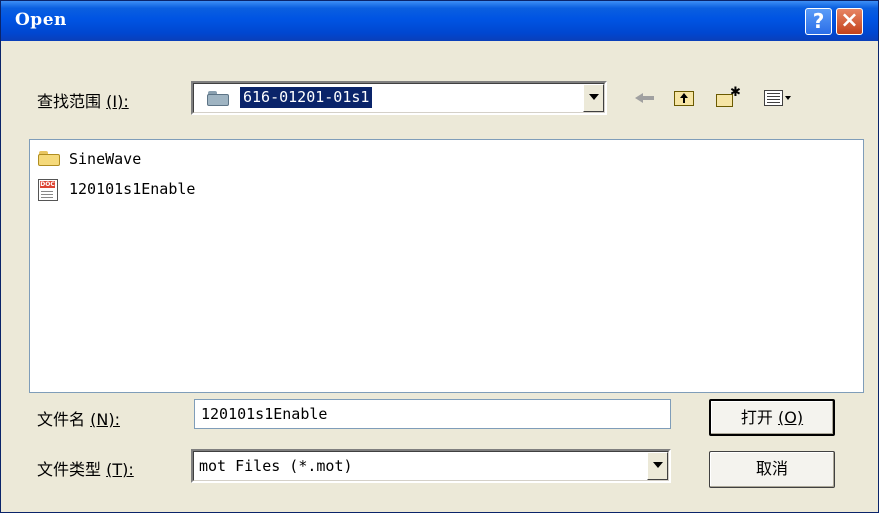 The image size is (879, 513). Describe the element at coordinates (132, 189) in the screenshot. I see `file-name: 120101s1Enable` at that location.